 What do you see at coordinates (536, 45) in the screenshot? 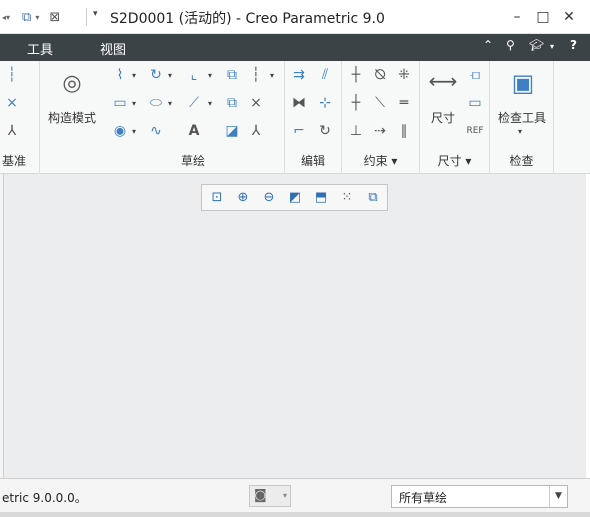
I see `graduation-icon: 🎓︎` at bounding box center [536, 45].